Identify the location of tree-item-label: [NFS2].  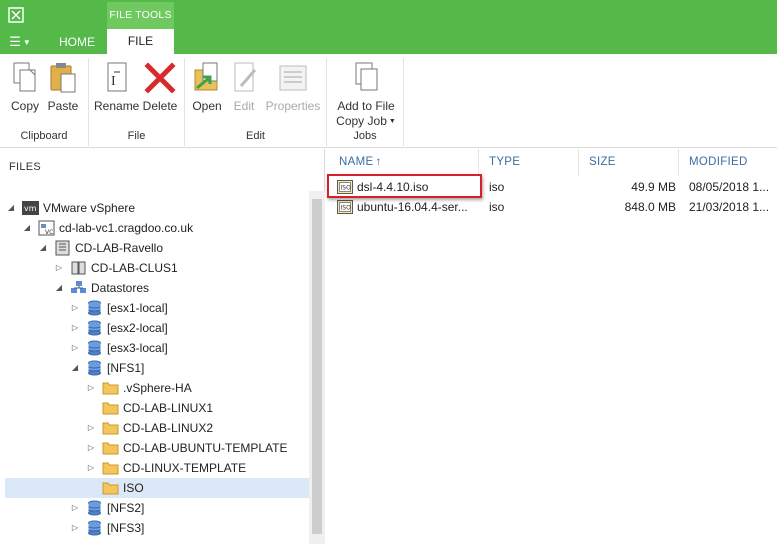
(126, 508).